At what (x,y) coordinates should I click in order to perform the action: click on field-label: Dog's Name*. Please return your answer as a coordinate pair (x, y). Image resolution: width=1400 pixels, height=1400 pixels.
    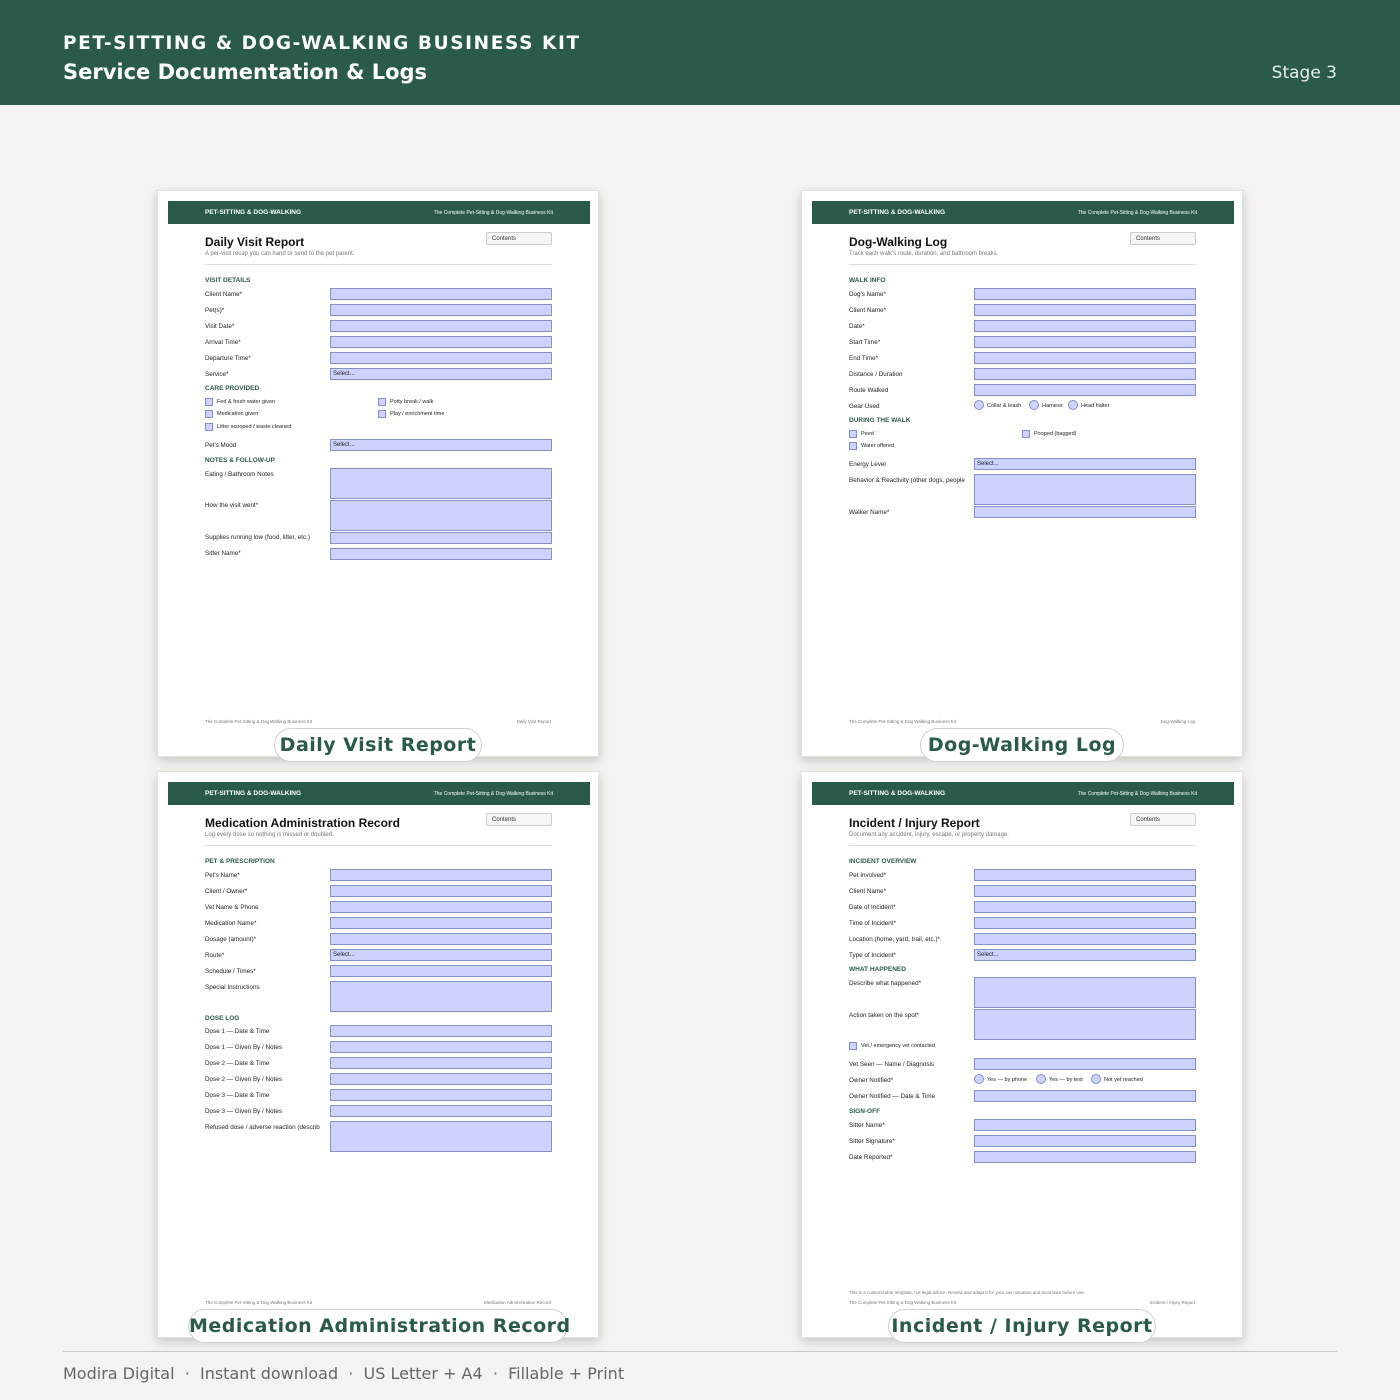
    Looking at the image, I should click on (867, 294).